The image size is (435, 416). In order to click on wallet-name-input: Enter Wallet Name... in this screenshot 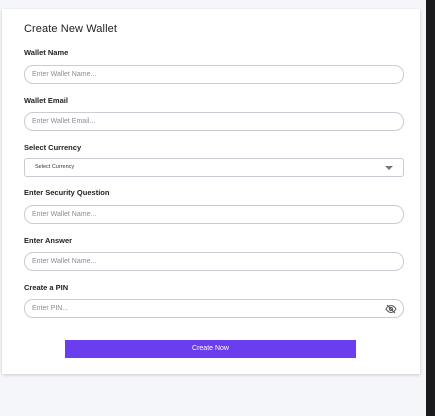, I will do `click(214, 74)`.